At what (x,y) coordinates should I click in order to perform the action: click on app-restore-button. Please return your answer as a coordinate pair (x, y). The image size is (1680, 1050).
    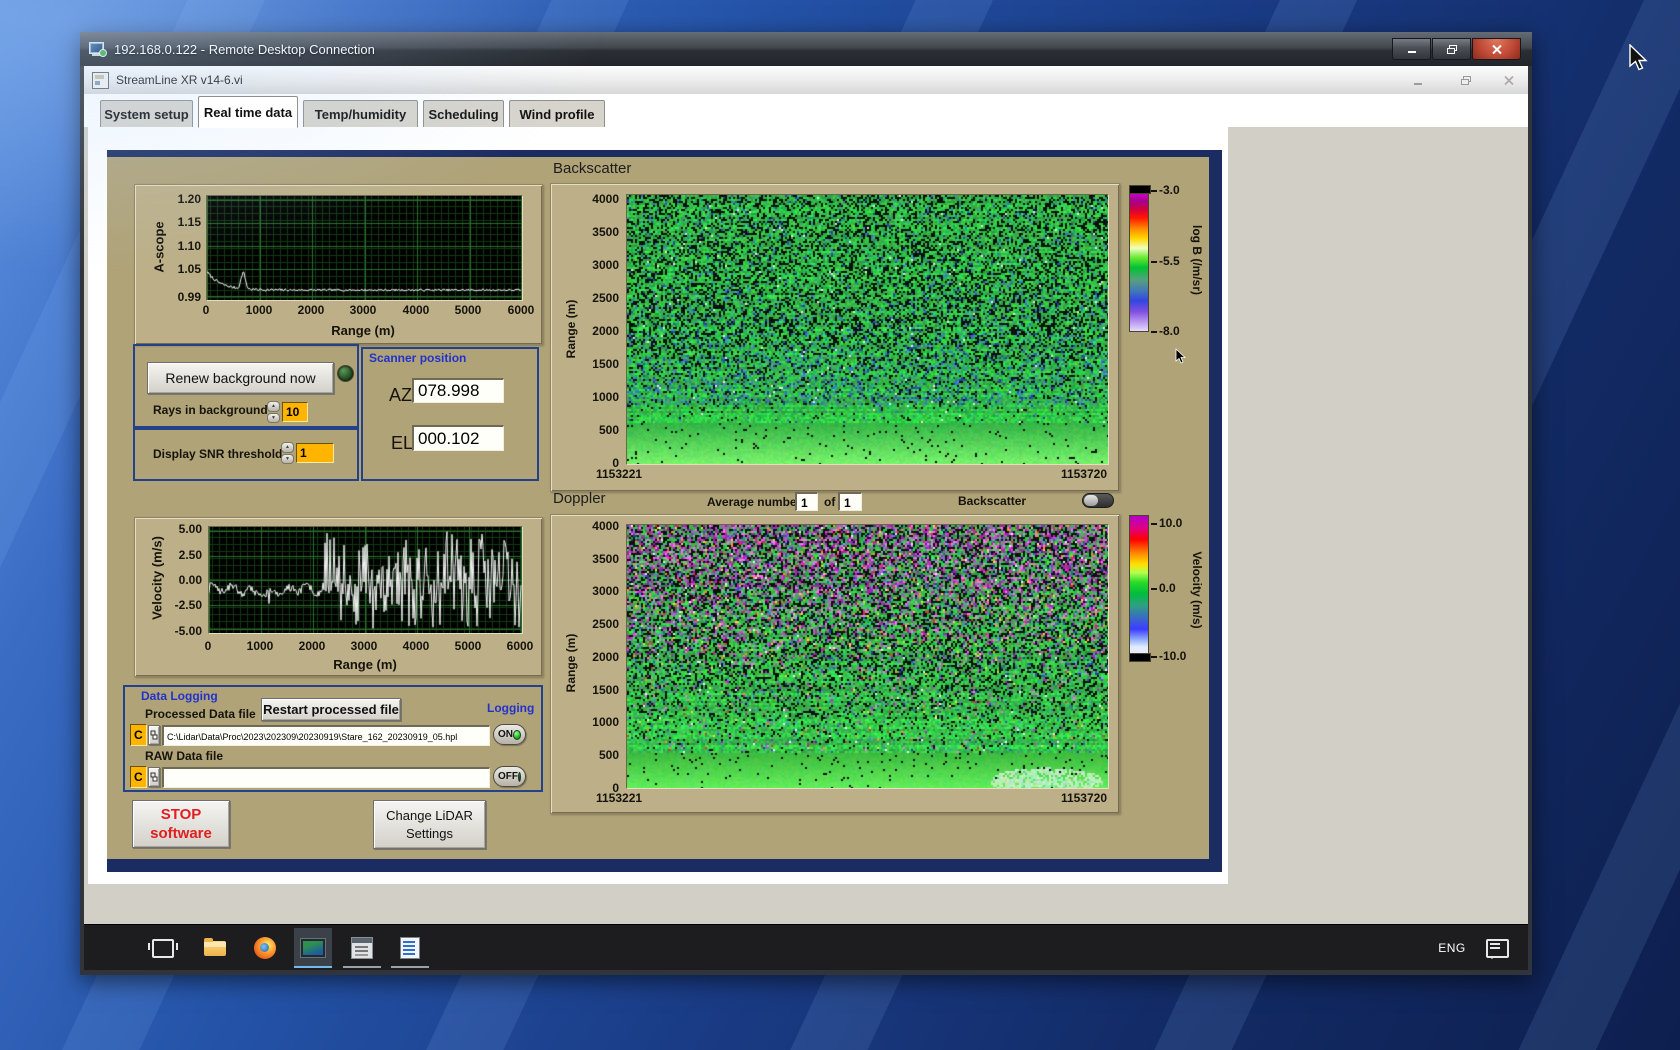
    Looking at the image, I should click on (1466, 80).